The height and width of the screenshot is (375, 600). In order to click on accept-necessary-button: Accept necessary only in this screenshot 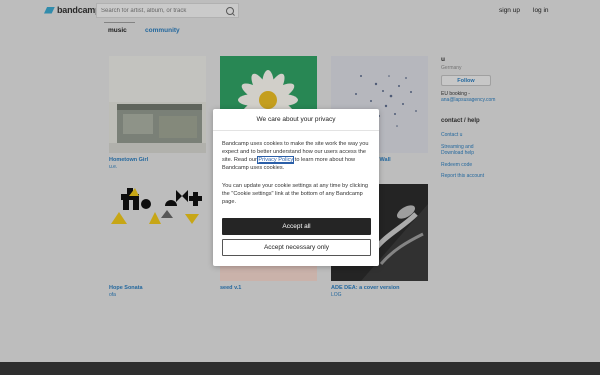, I will do `click(296, 247)`.